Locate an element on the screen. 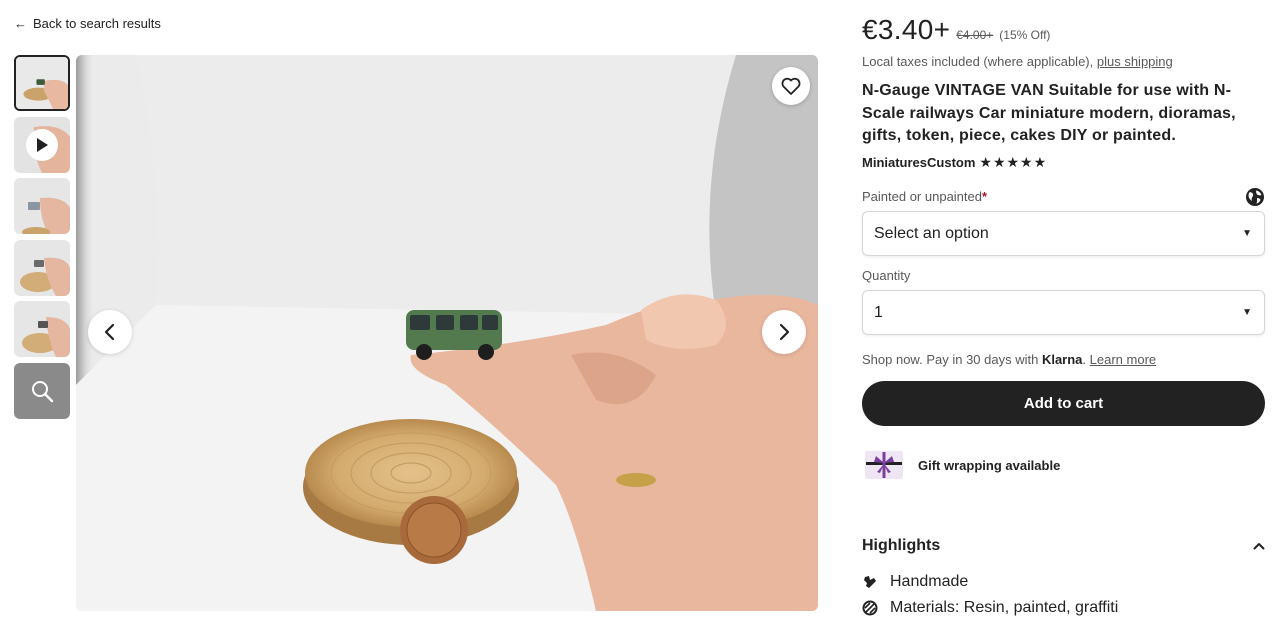 Image resolution: width=1280 pixels, height=627 pixels. back-link-label: Back to search results is located at coordinates (97, 23).